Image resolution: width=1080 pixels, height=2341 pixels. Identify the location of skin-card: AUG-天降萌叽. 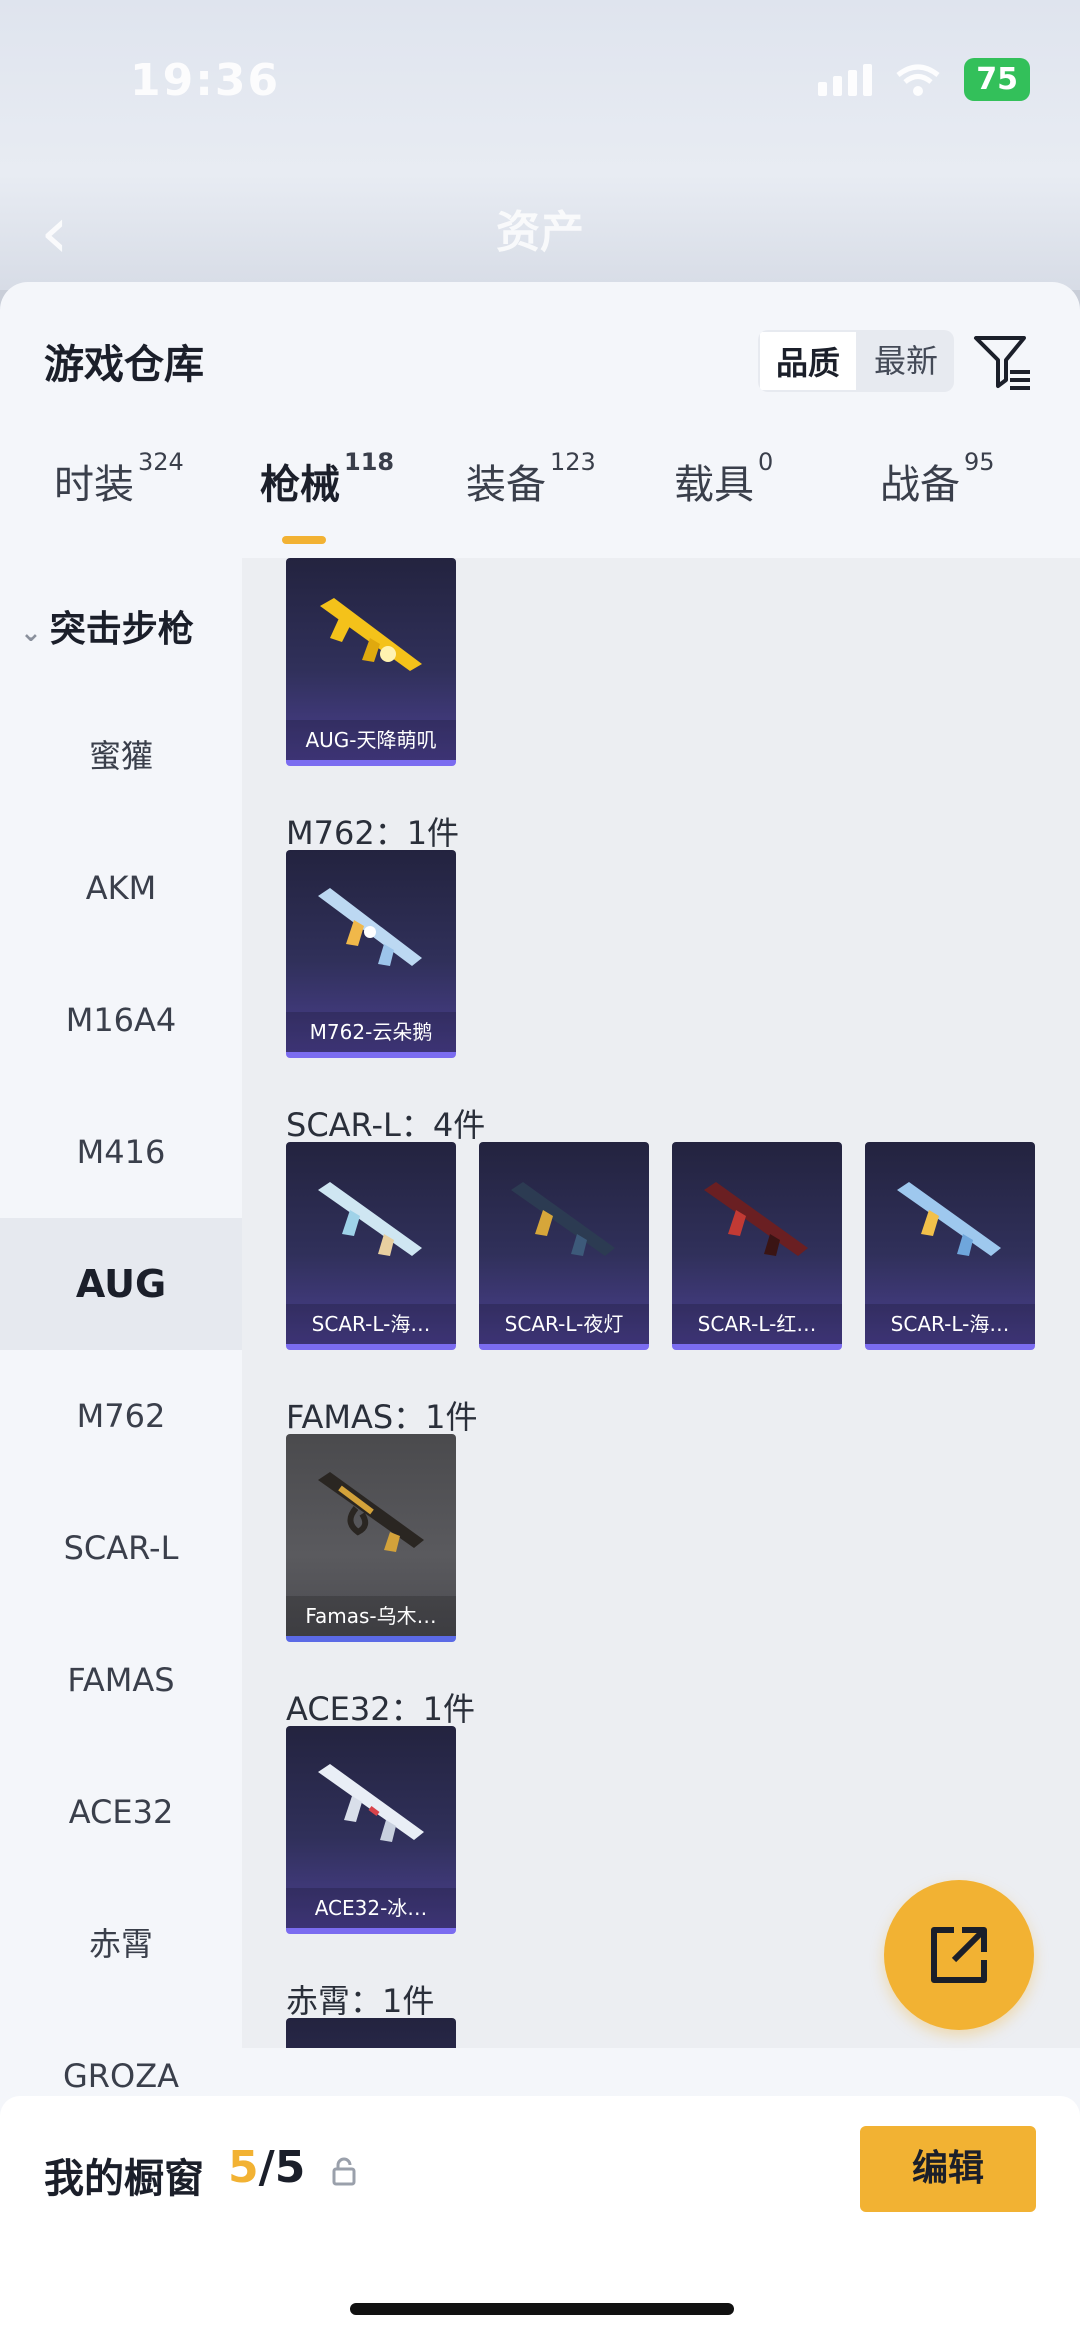
(371, 662).